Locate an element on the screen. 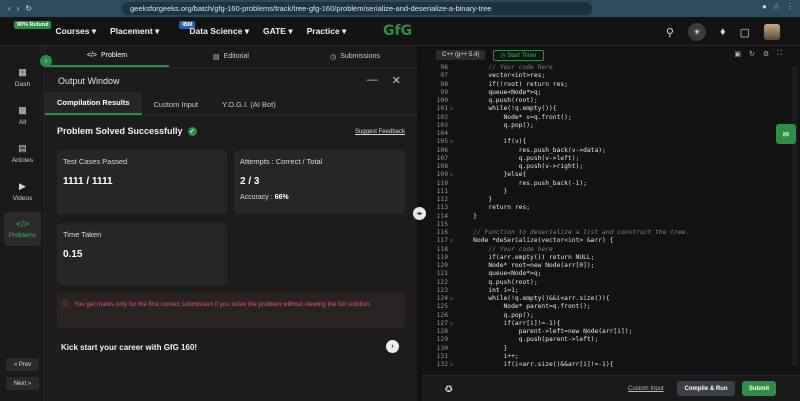  code-line: 107 q.push(v->left); is located at coordinates (604, 159).